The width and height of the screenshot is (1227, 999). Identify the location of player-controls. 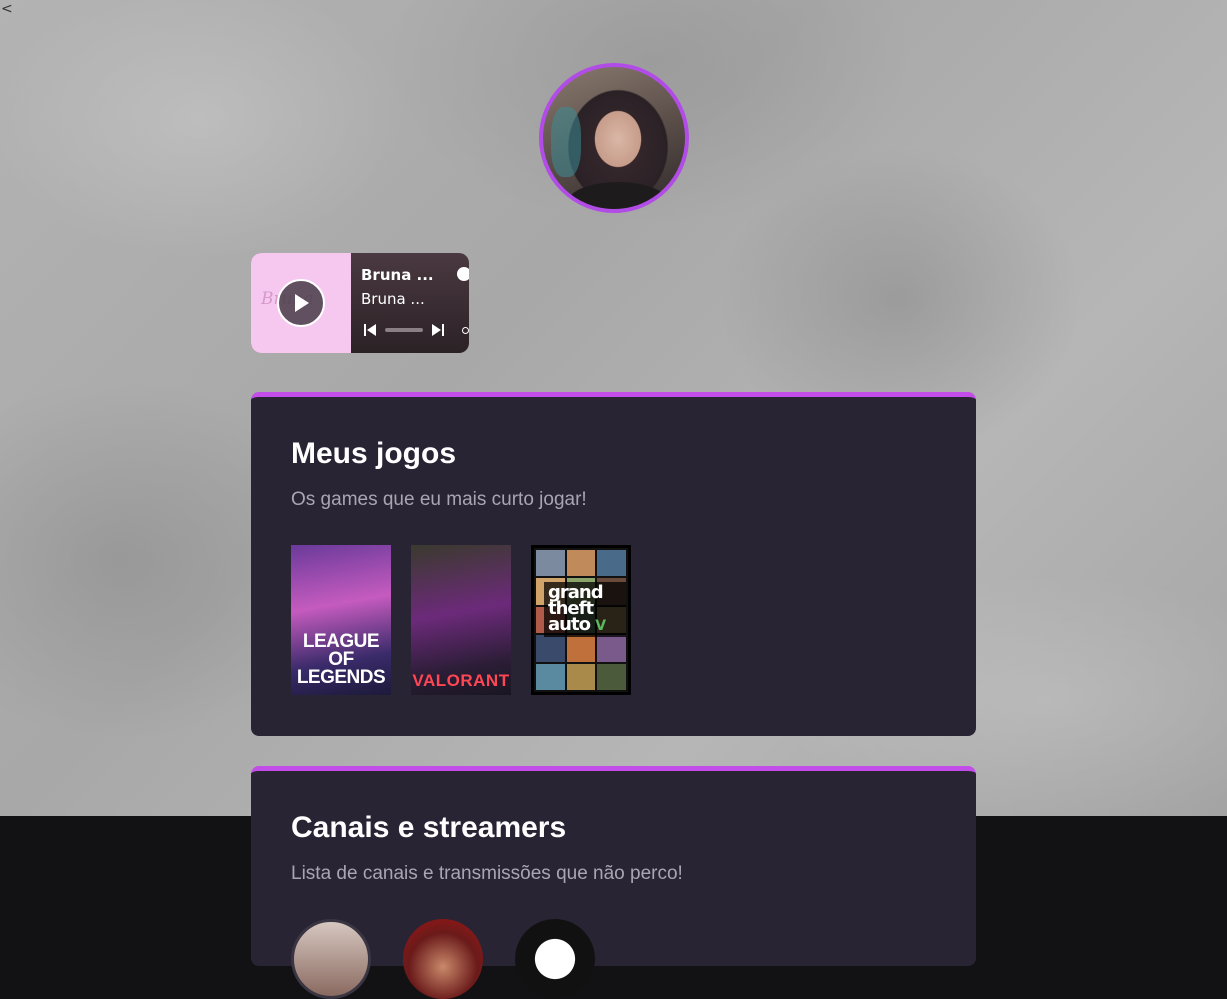
(404, 330).